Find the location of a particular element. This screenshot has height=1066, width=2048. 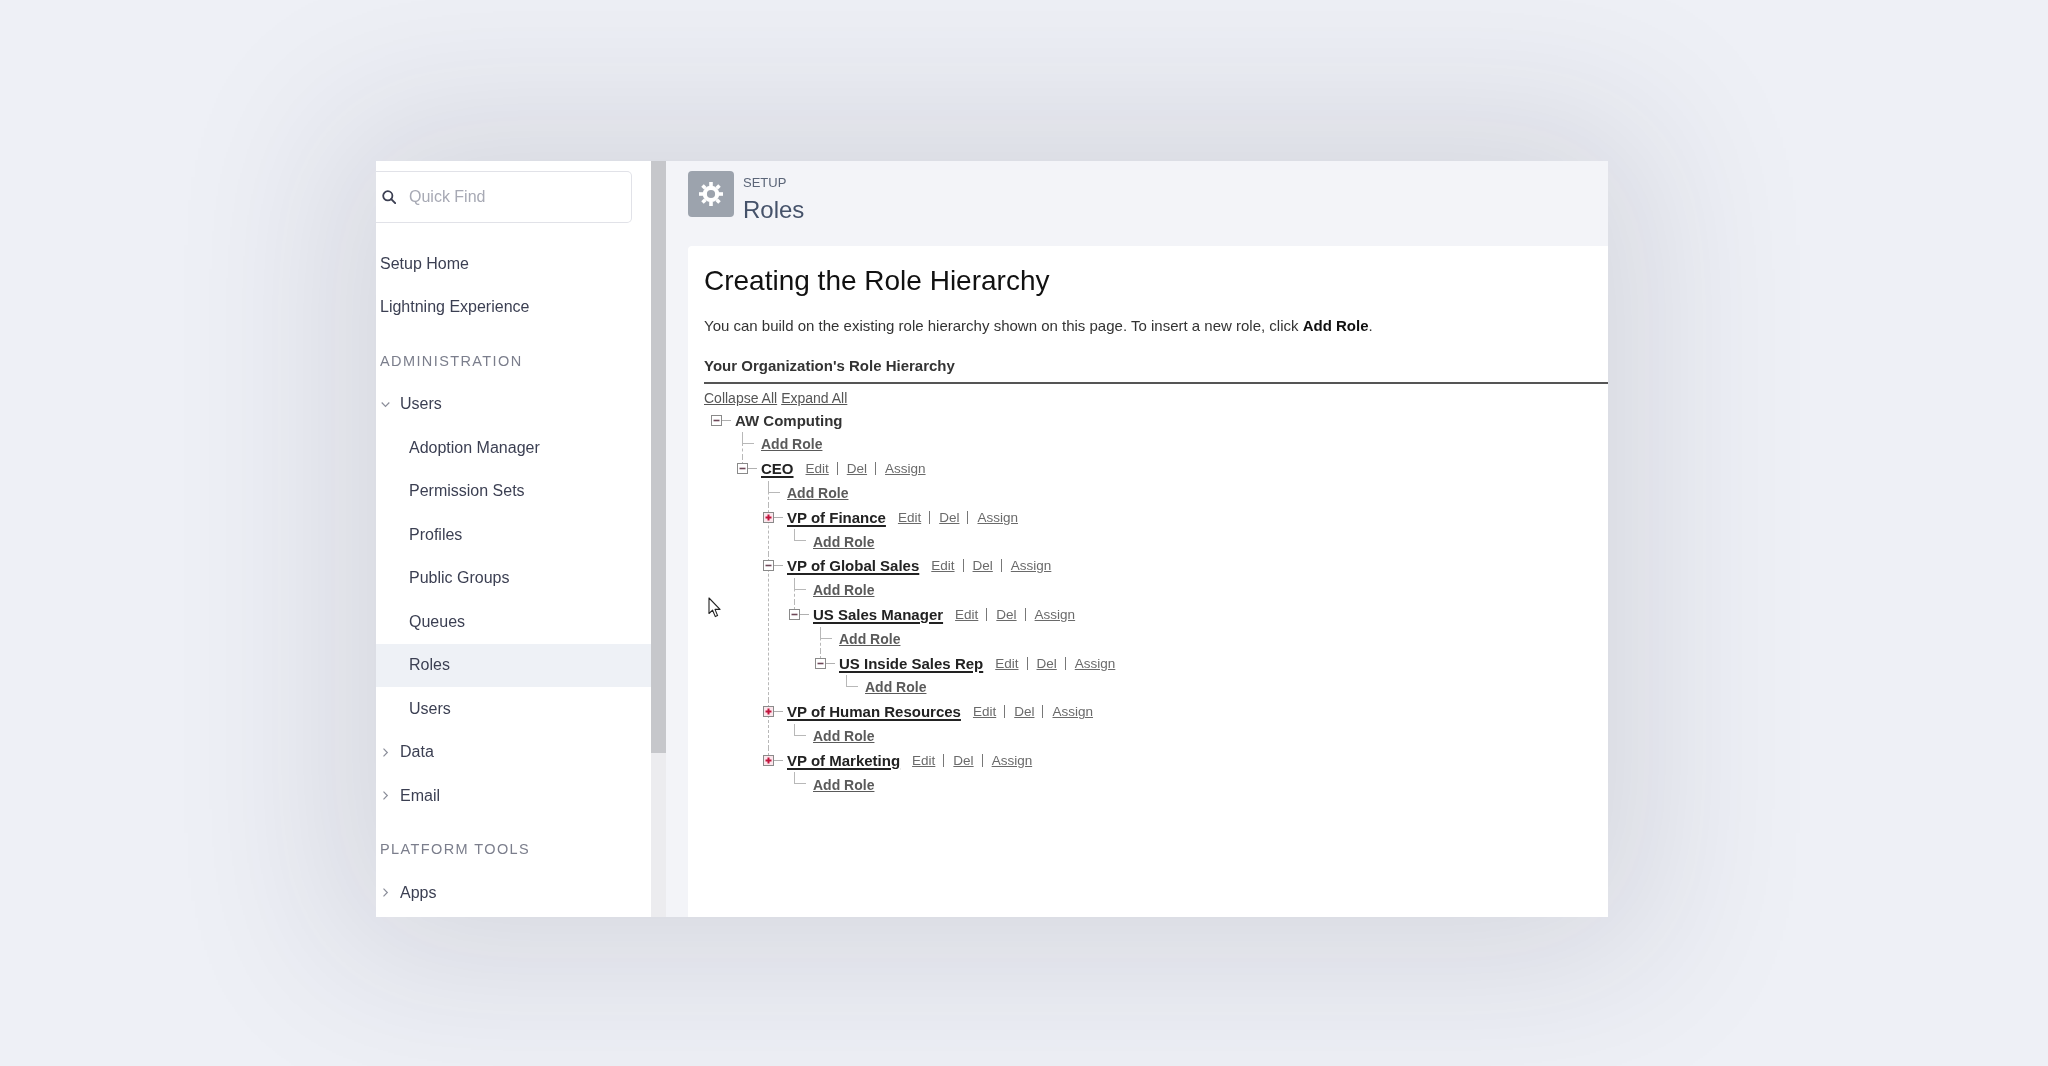

nav-link: Adoption Manager is located at coordinates (513, 448).